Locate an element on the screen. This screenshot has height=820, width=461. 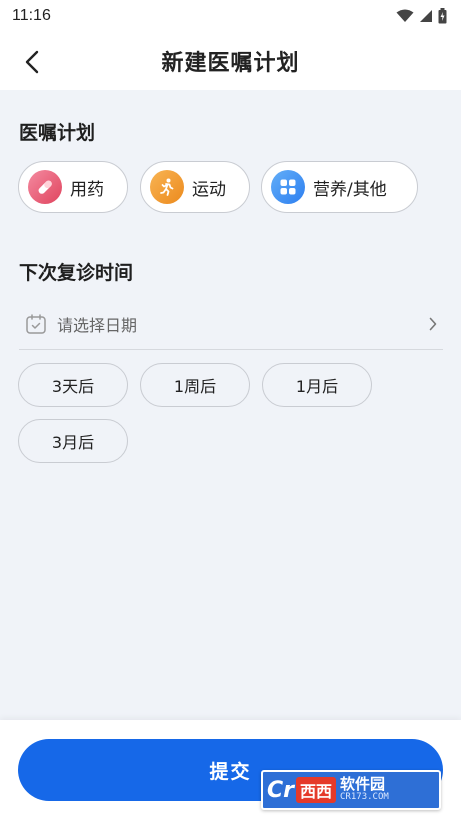
pill-icon is located at coordinates (45, 187).